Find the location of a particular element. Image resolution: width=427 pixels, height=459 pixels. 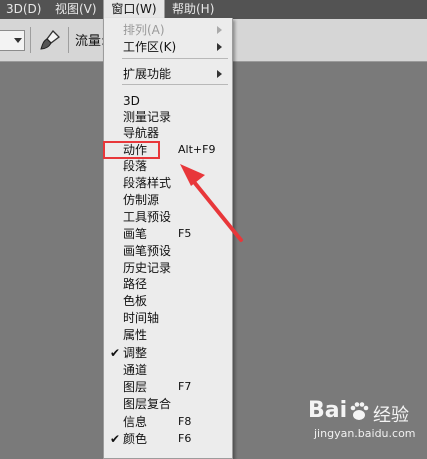

chevron-down-icon is located at coordinates (18, 40).